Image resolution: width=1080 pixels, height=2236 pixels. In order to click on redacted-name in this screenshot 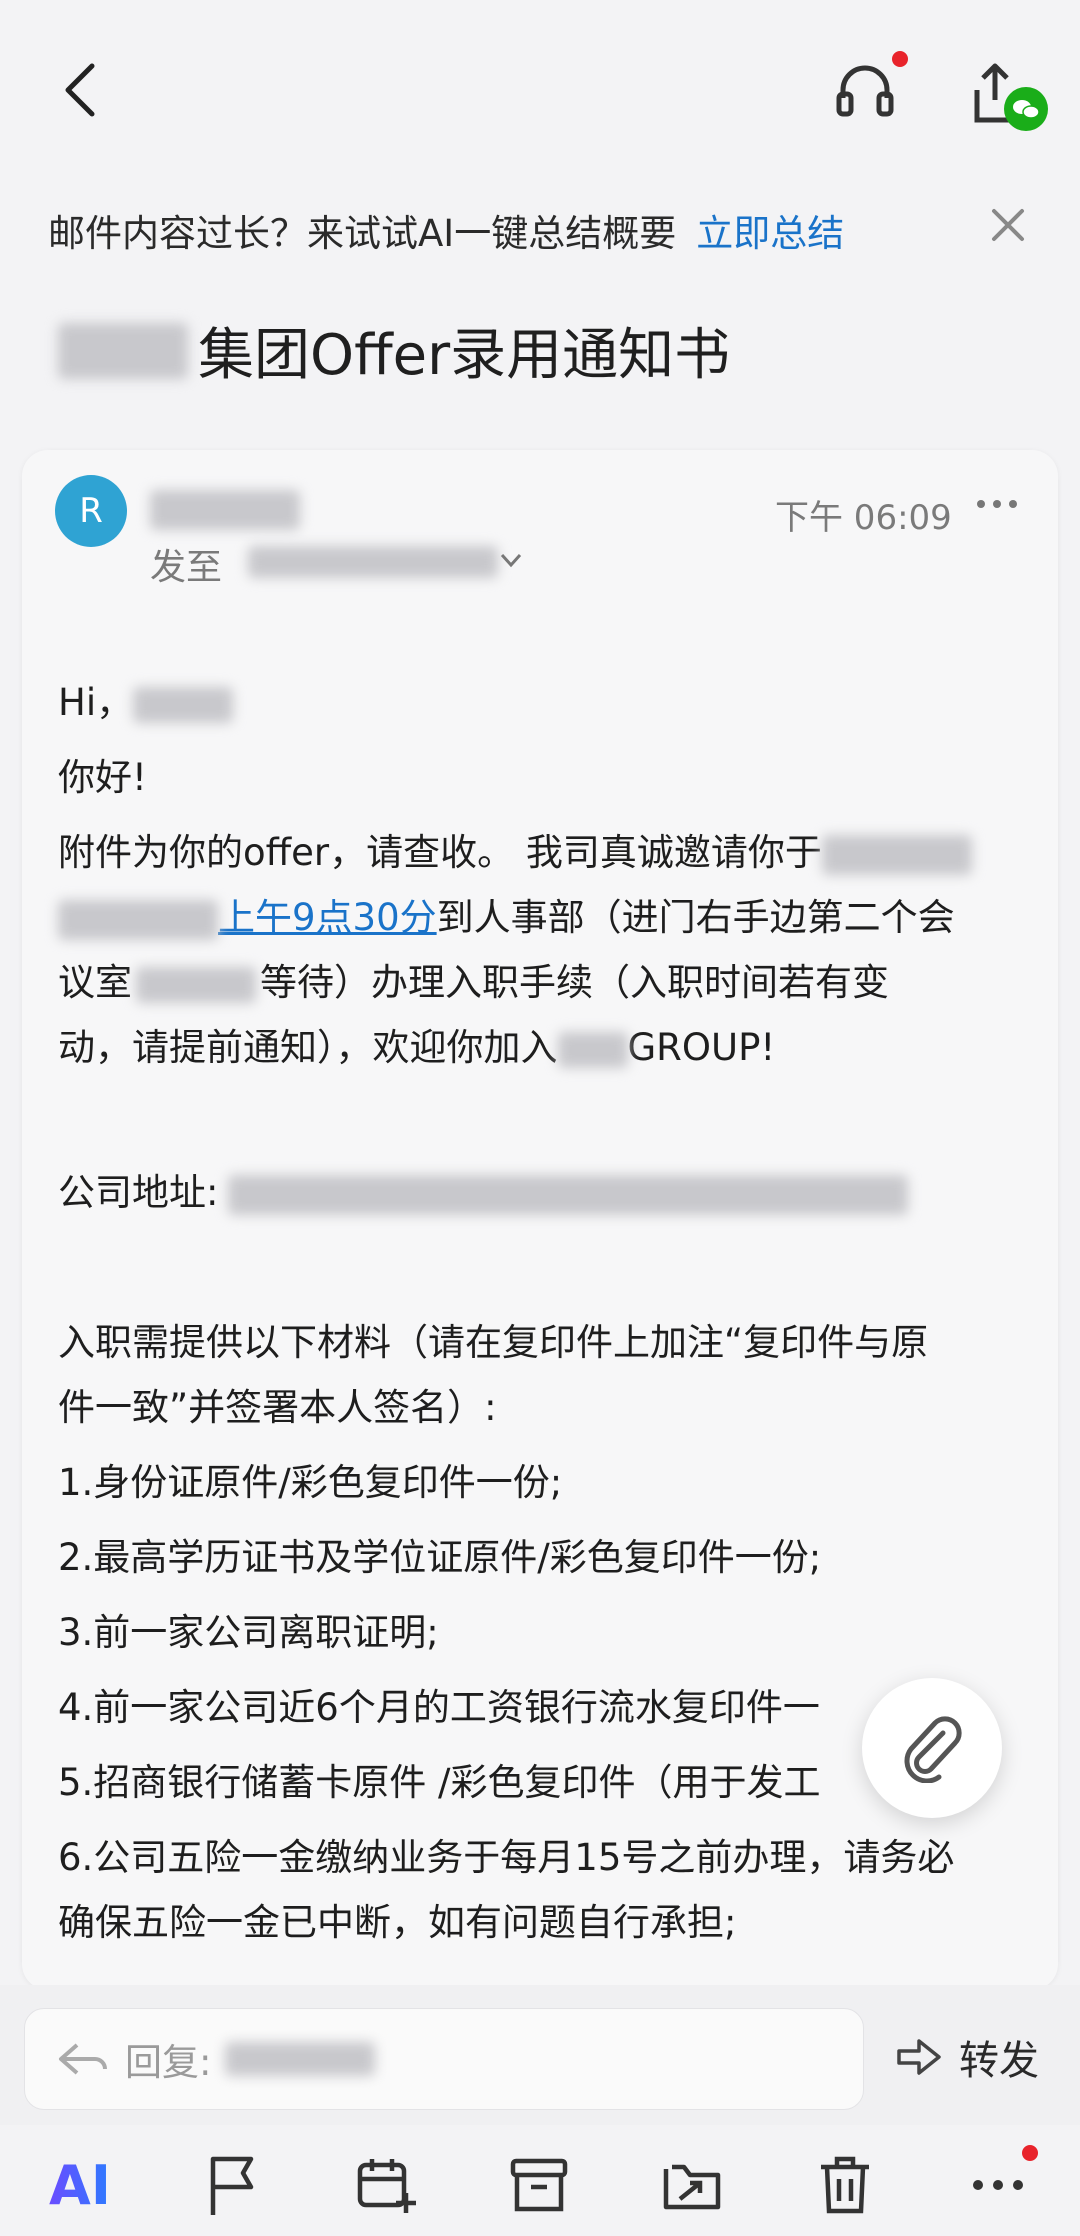, I will do `click(183, 704)`.